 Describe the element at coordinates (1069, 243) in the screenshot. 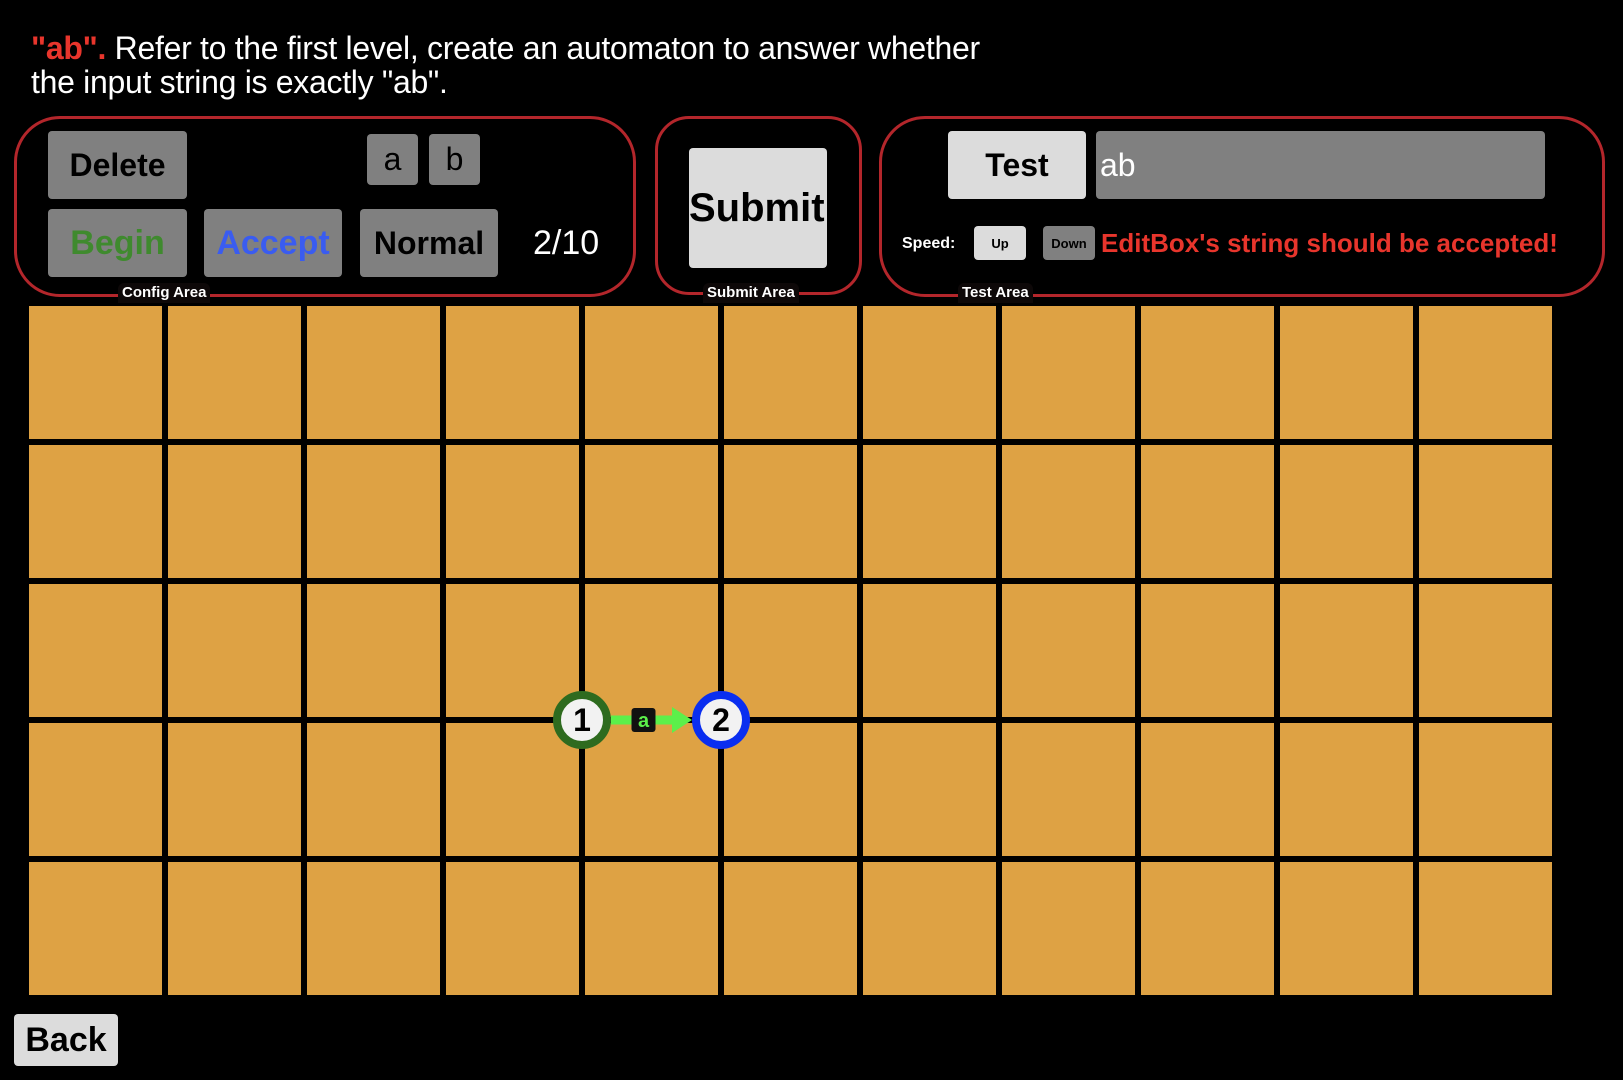

I see `speed-down-button: Down` at that location.